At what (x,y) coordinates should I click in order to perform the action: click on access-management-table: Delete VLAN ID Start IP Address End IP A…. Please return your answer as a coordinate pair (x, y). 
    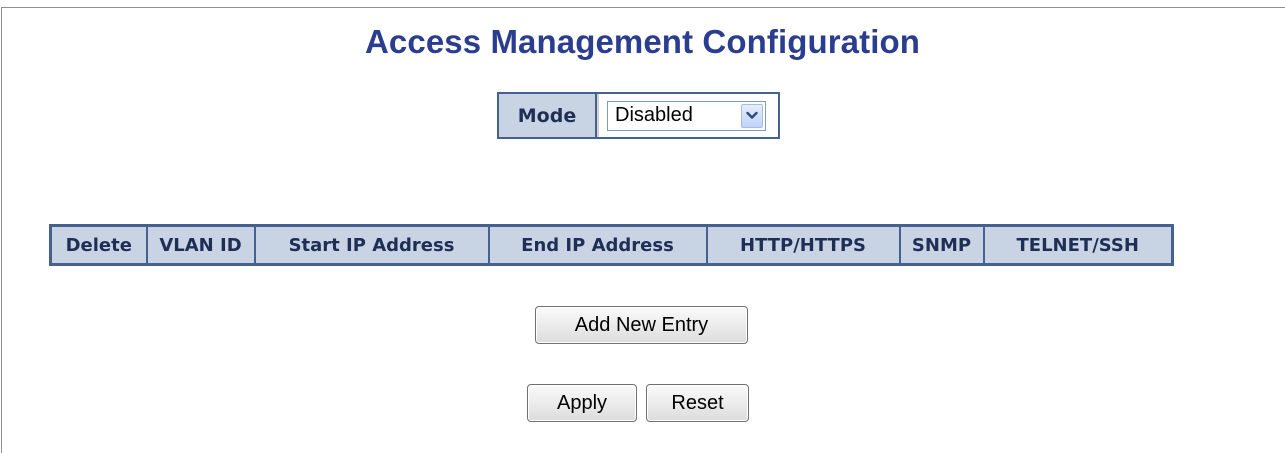
    Looking at the image, I should click on (611, 245).